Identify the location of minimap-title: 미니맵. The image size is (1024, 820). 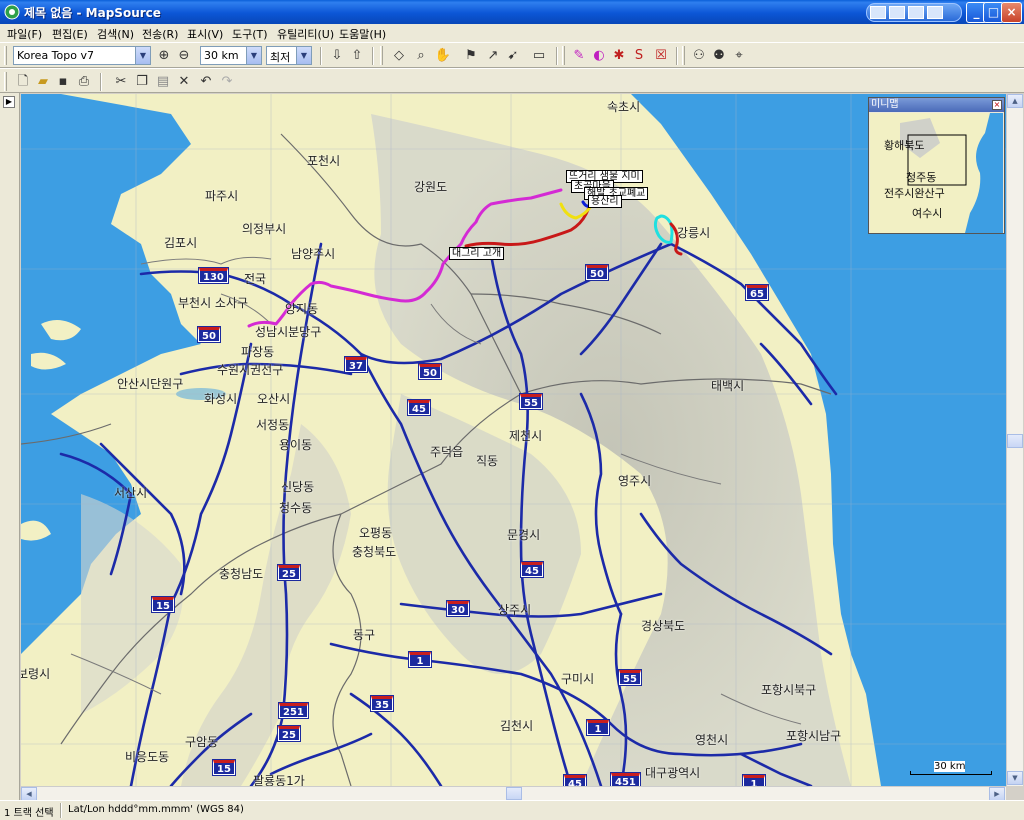
(936, 105).